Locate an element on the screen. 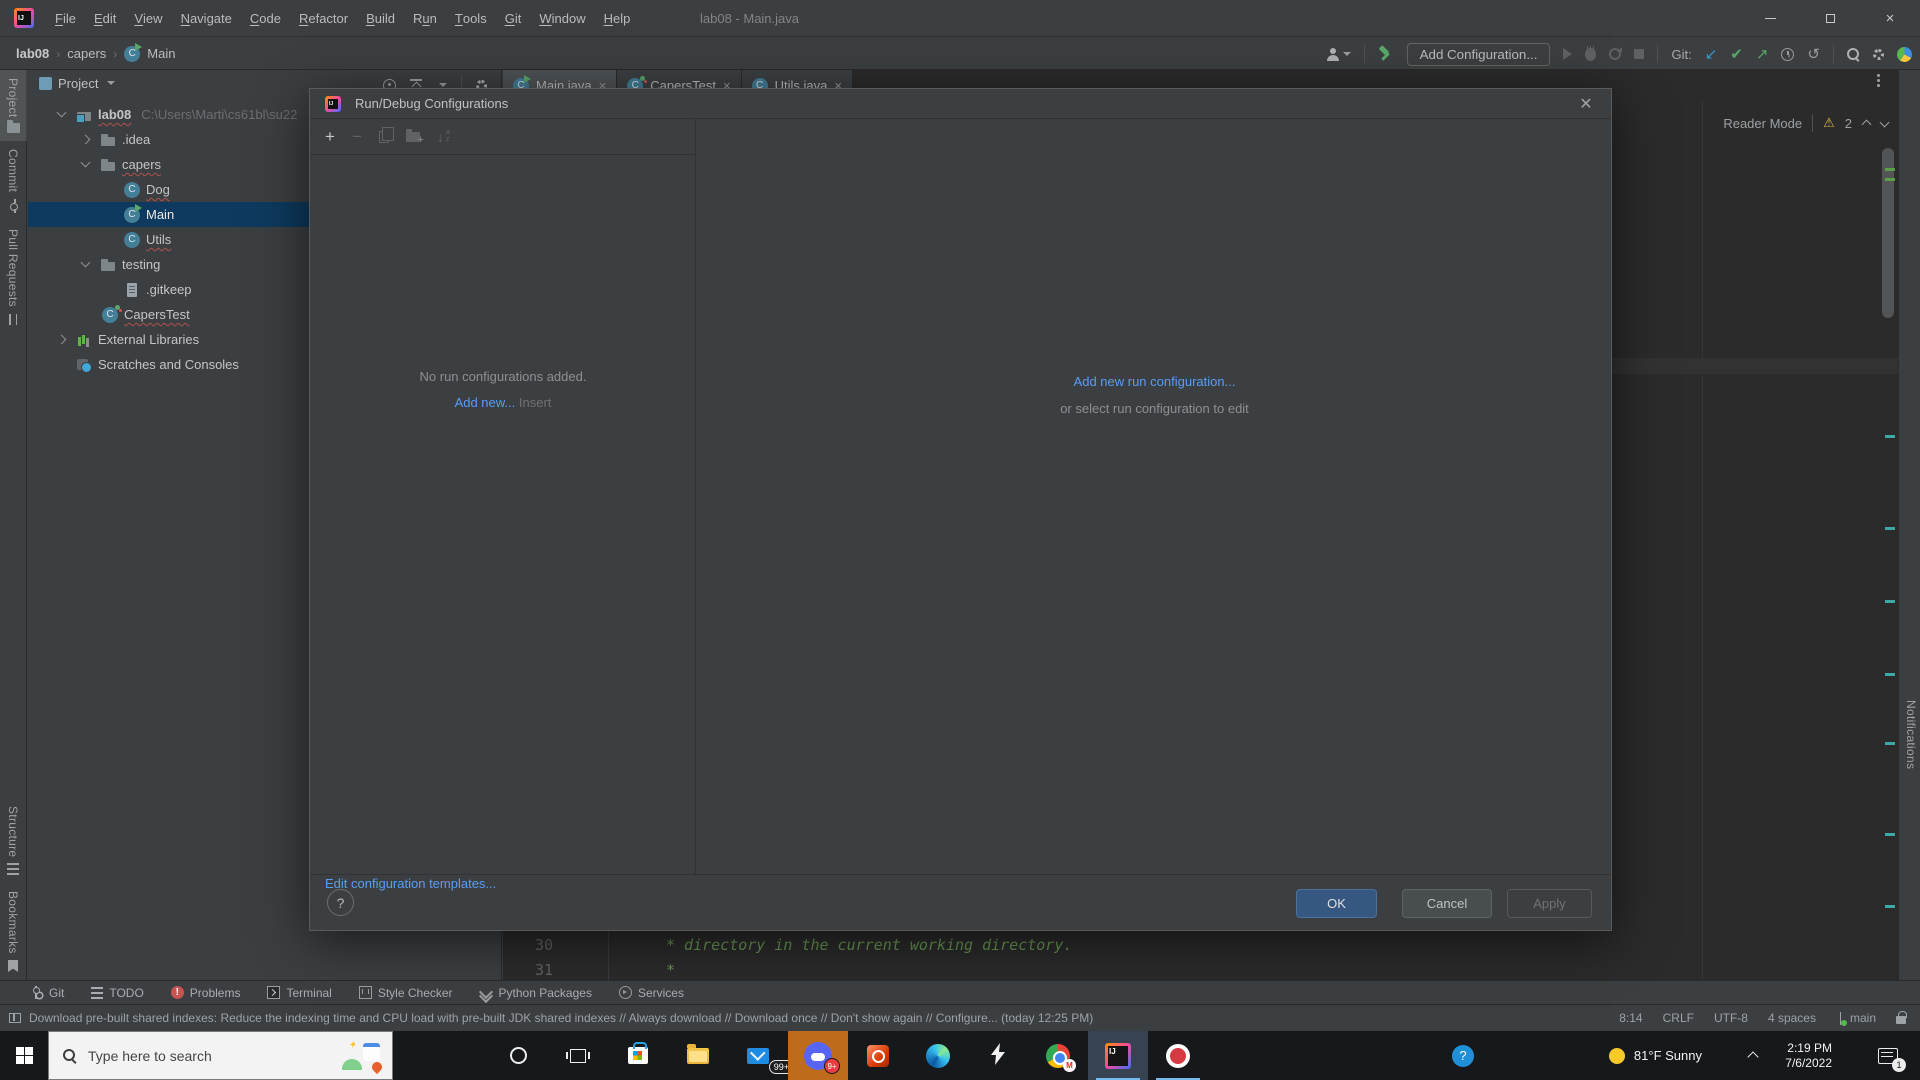 The width and height of the screenshot is (1920, 1080). tool-tab-git: Git is located at coordinates (47, 993).